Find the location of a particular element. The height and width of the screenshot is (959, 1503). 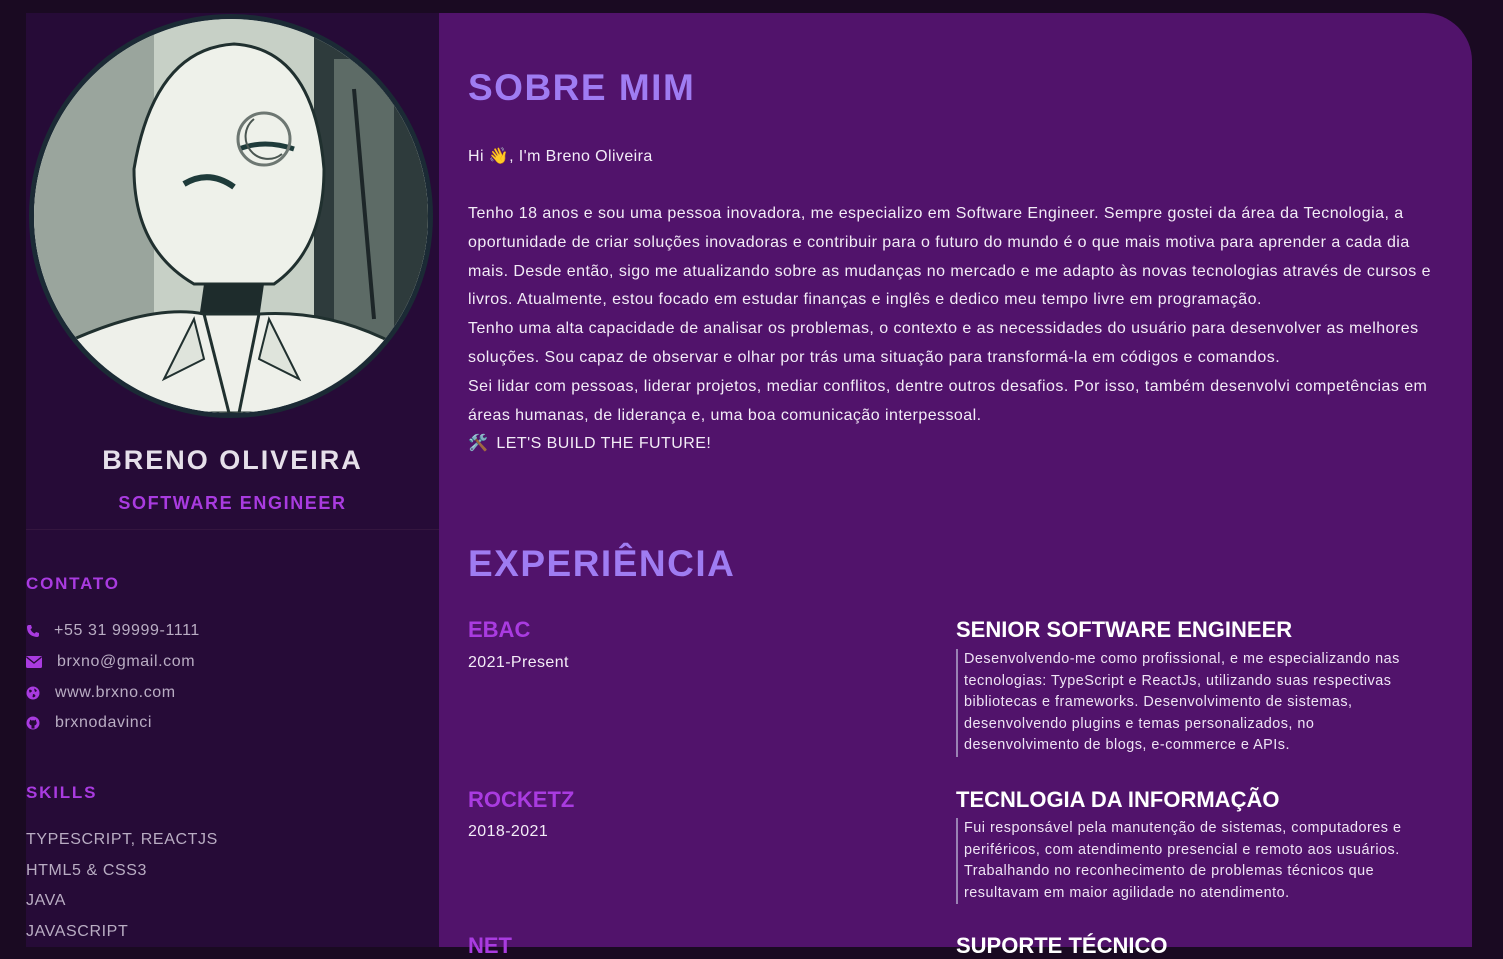

about-greeting: Hi 👋, I'm Breno Oliveira is located at coordinates (560, 156).